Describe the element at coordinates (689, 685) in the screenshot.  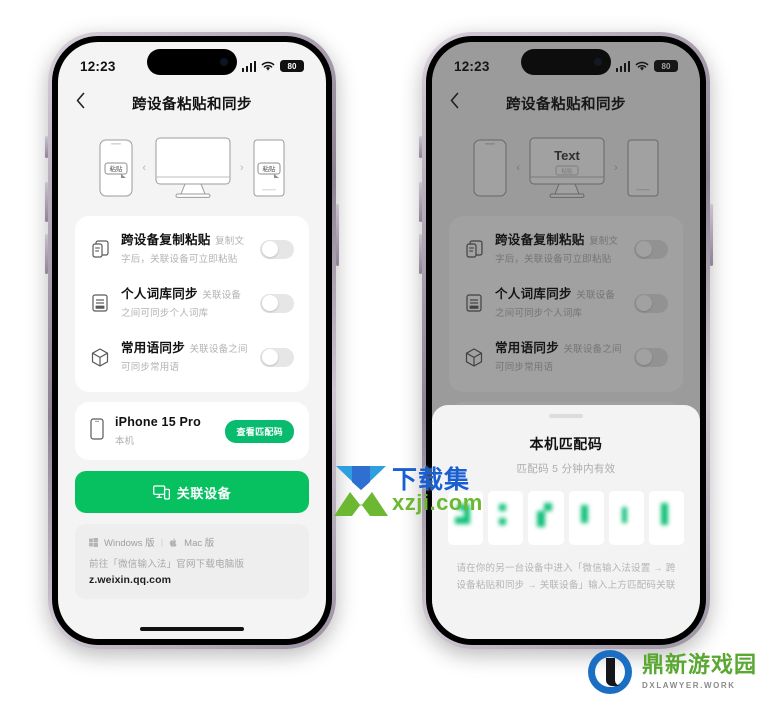
I see `watermark-br-line2: DXLAWYER.WORK` at that location.